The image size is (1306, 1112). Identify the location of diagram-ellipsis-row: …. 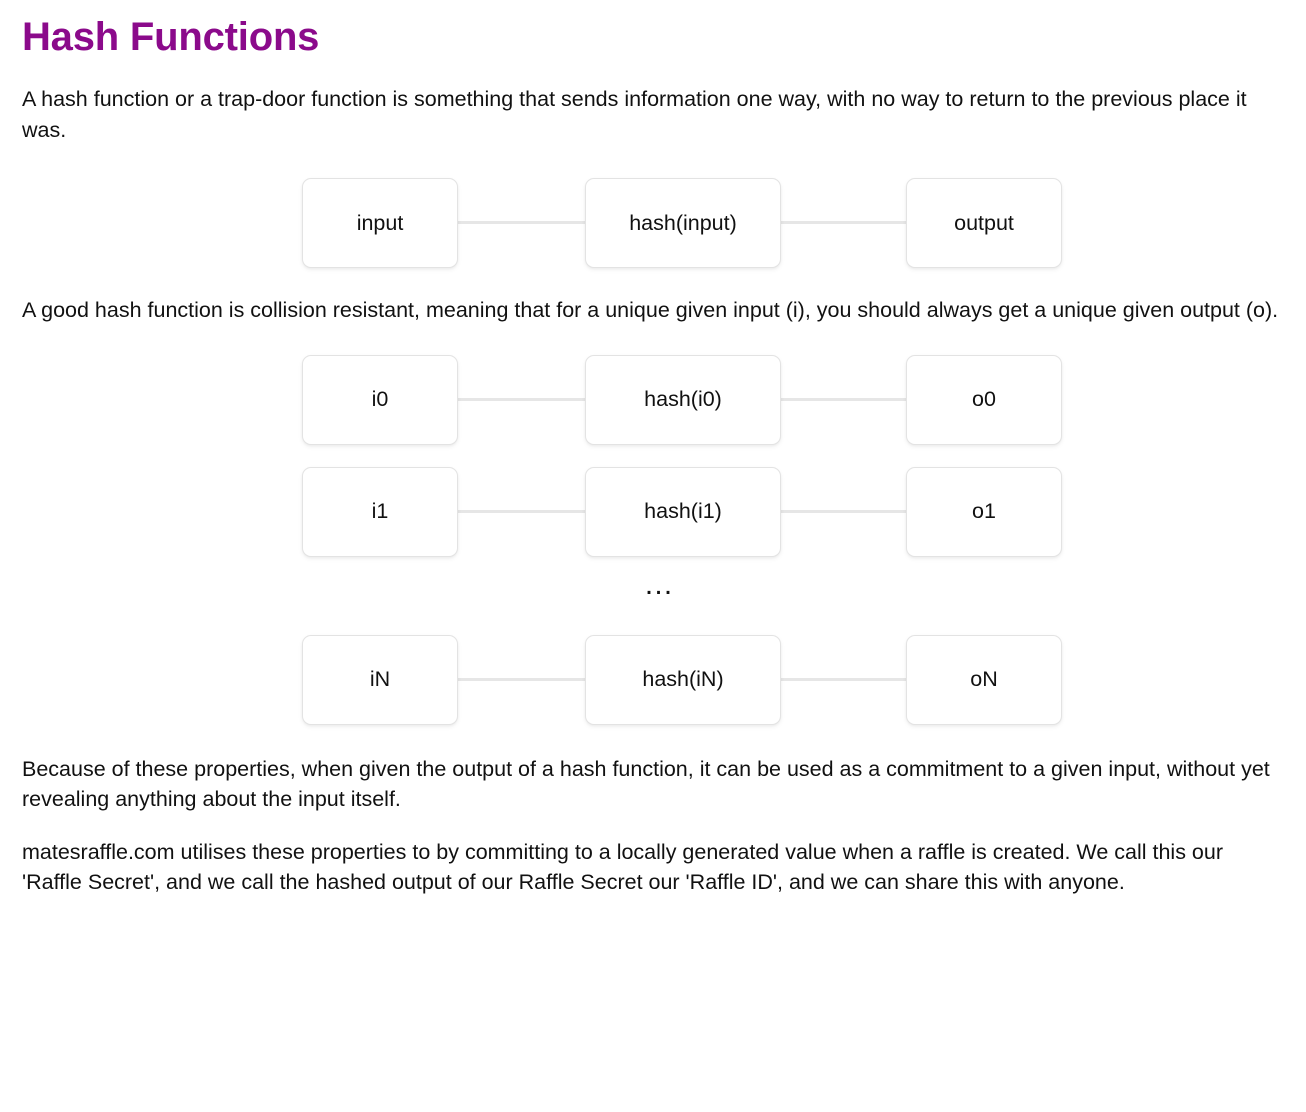
(653, 596).